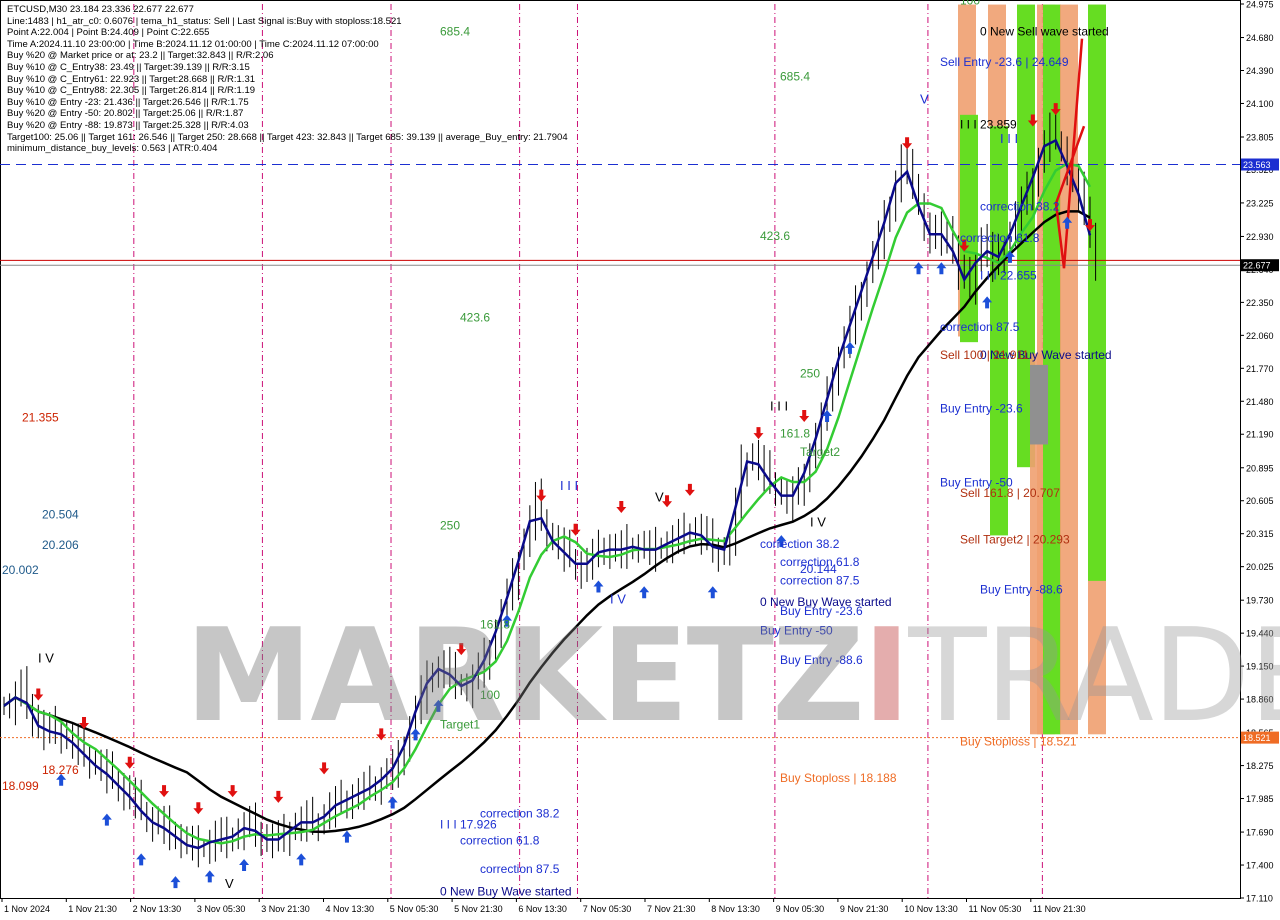  I want to click on chart-annotation: Buy Entry -23.6, so click(981, 409).